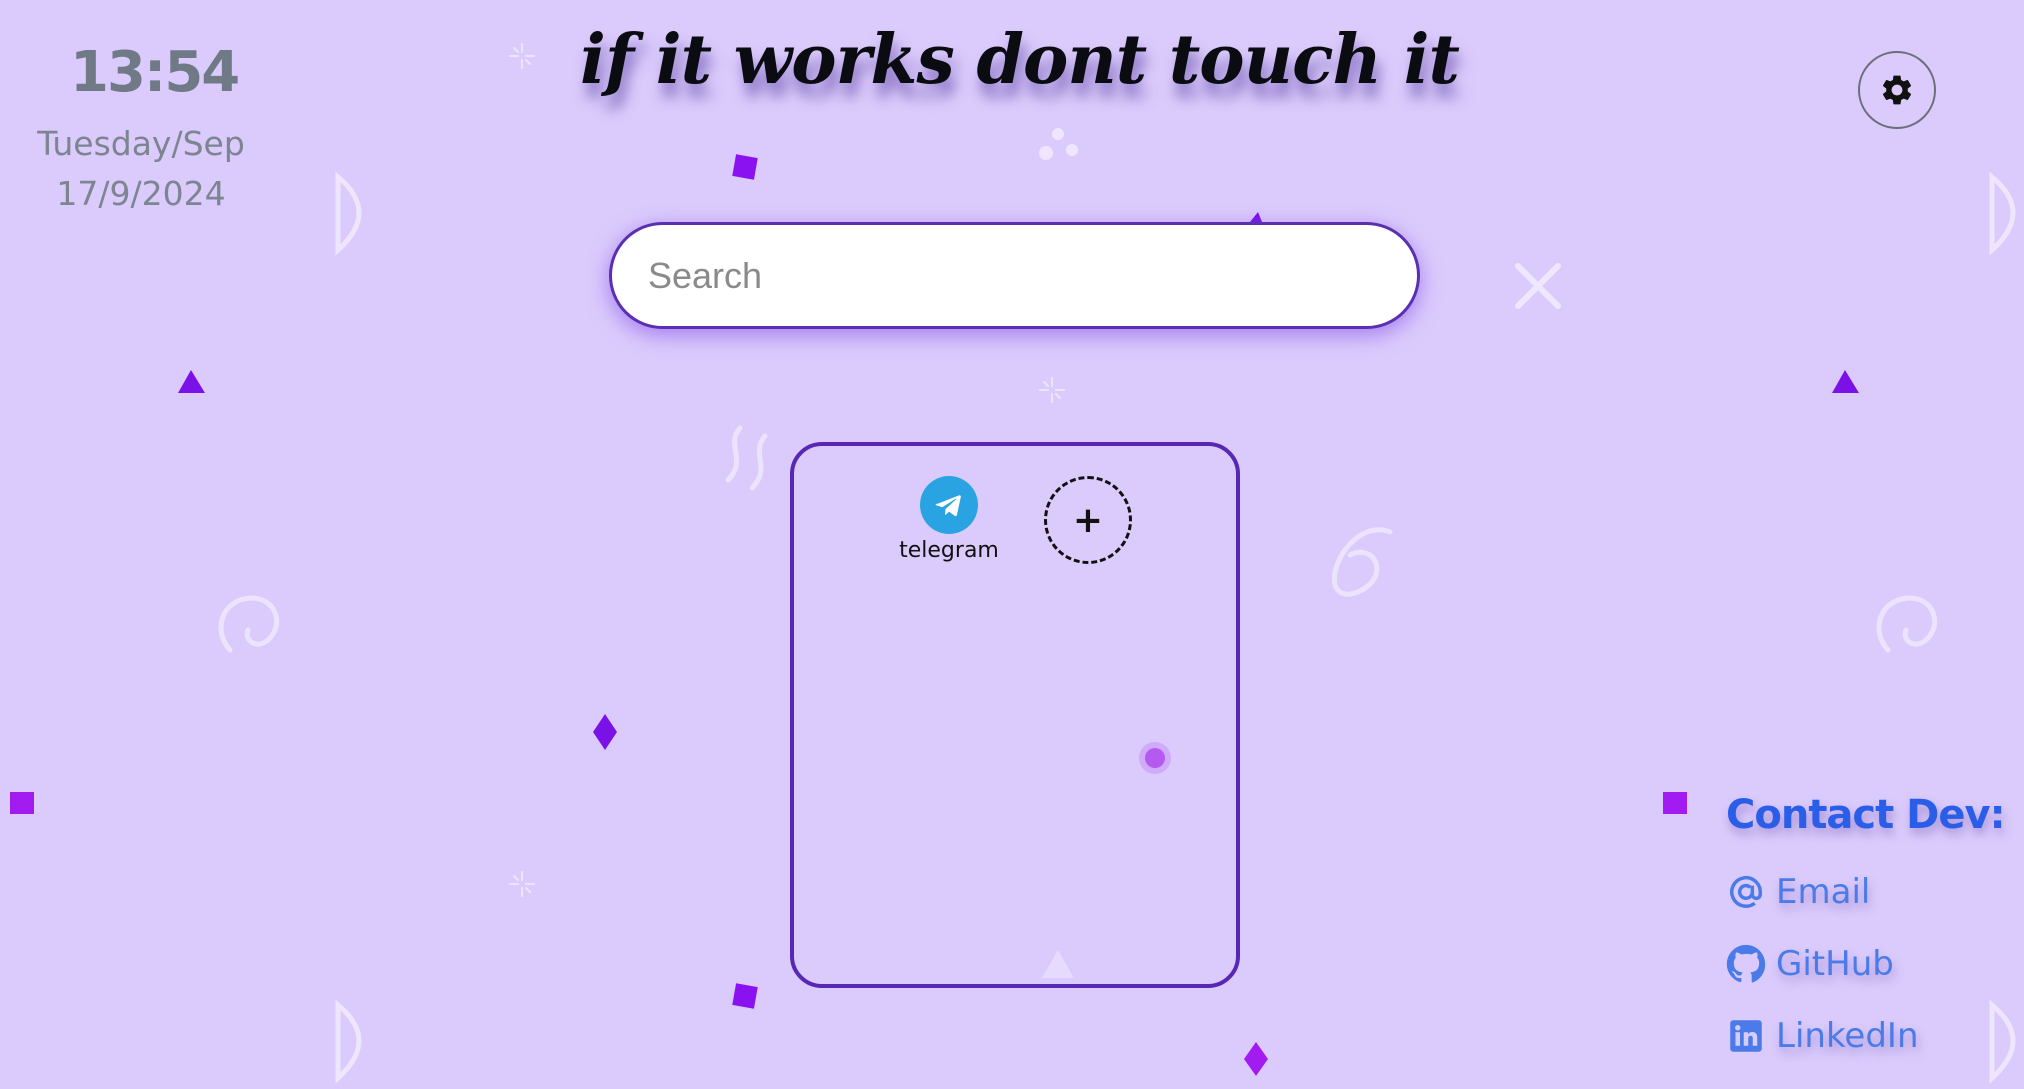 Image resolution: width=2024 pixels, height=1089 pixels. What do you see at coordinates (1847, 1036) in the screenshot?
I see `contact-linkedin-label: LinkedIn` at bounding box center [1847, 1036].